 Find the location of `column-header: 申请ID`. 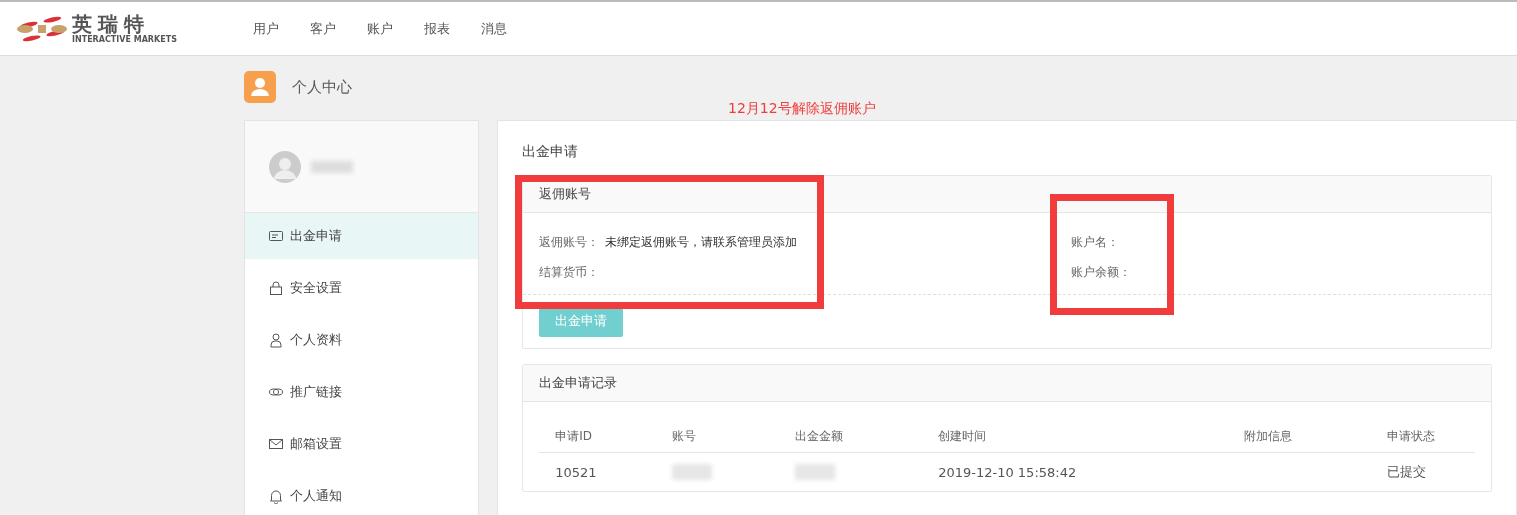

column-header: 申请ID is located at coordinates (598, 436).